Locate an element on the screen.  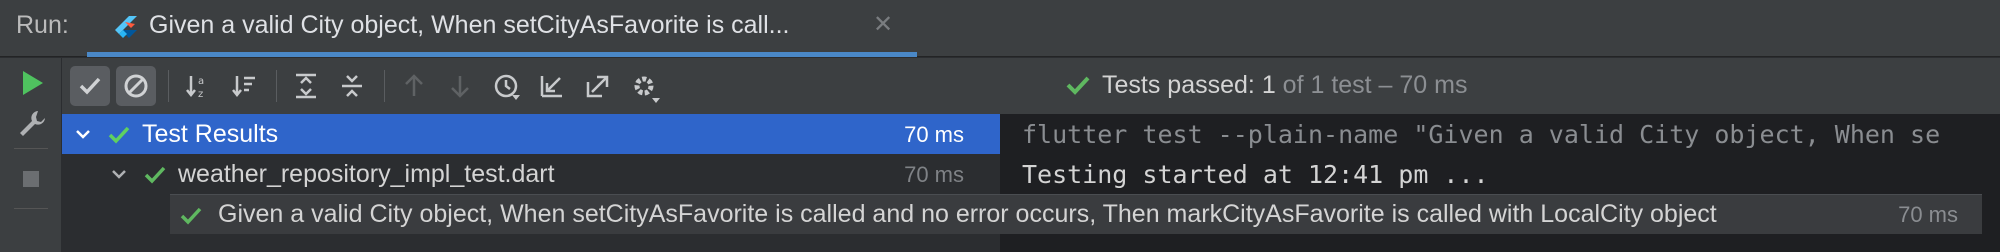
svg-text: z is located at coordinates (200, 94).